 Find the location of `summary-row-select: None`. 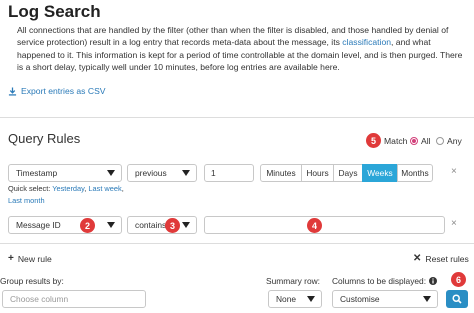

summary-row-select: None is located at coordinates (295, 299).